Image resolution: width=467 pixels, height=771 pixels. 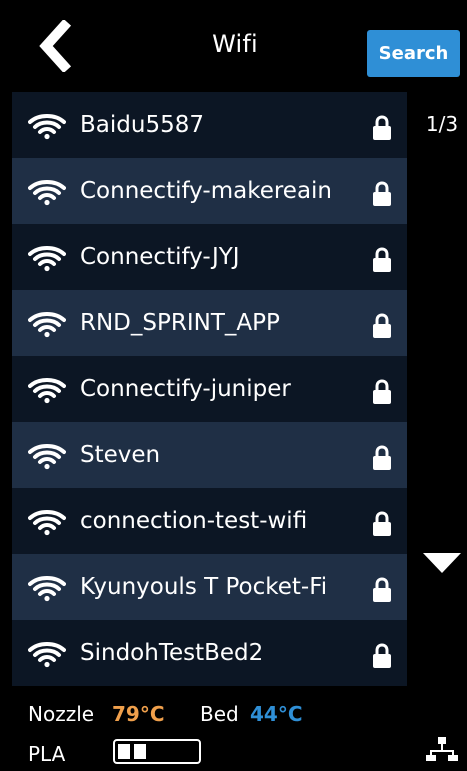 I want to click on wifi-ssid: Kyunyouls T Pocket-Fi, so click(x=204, y=587).